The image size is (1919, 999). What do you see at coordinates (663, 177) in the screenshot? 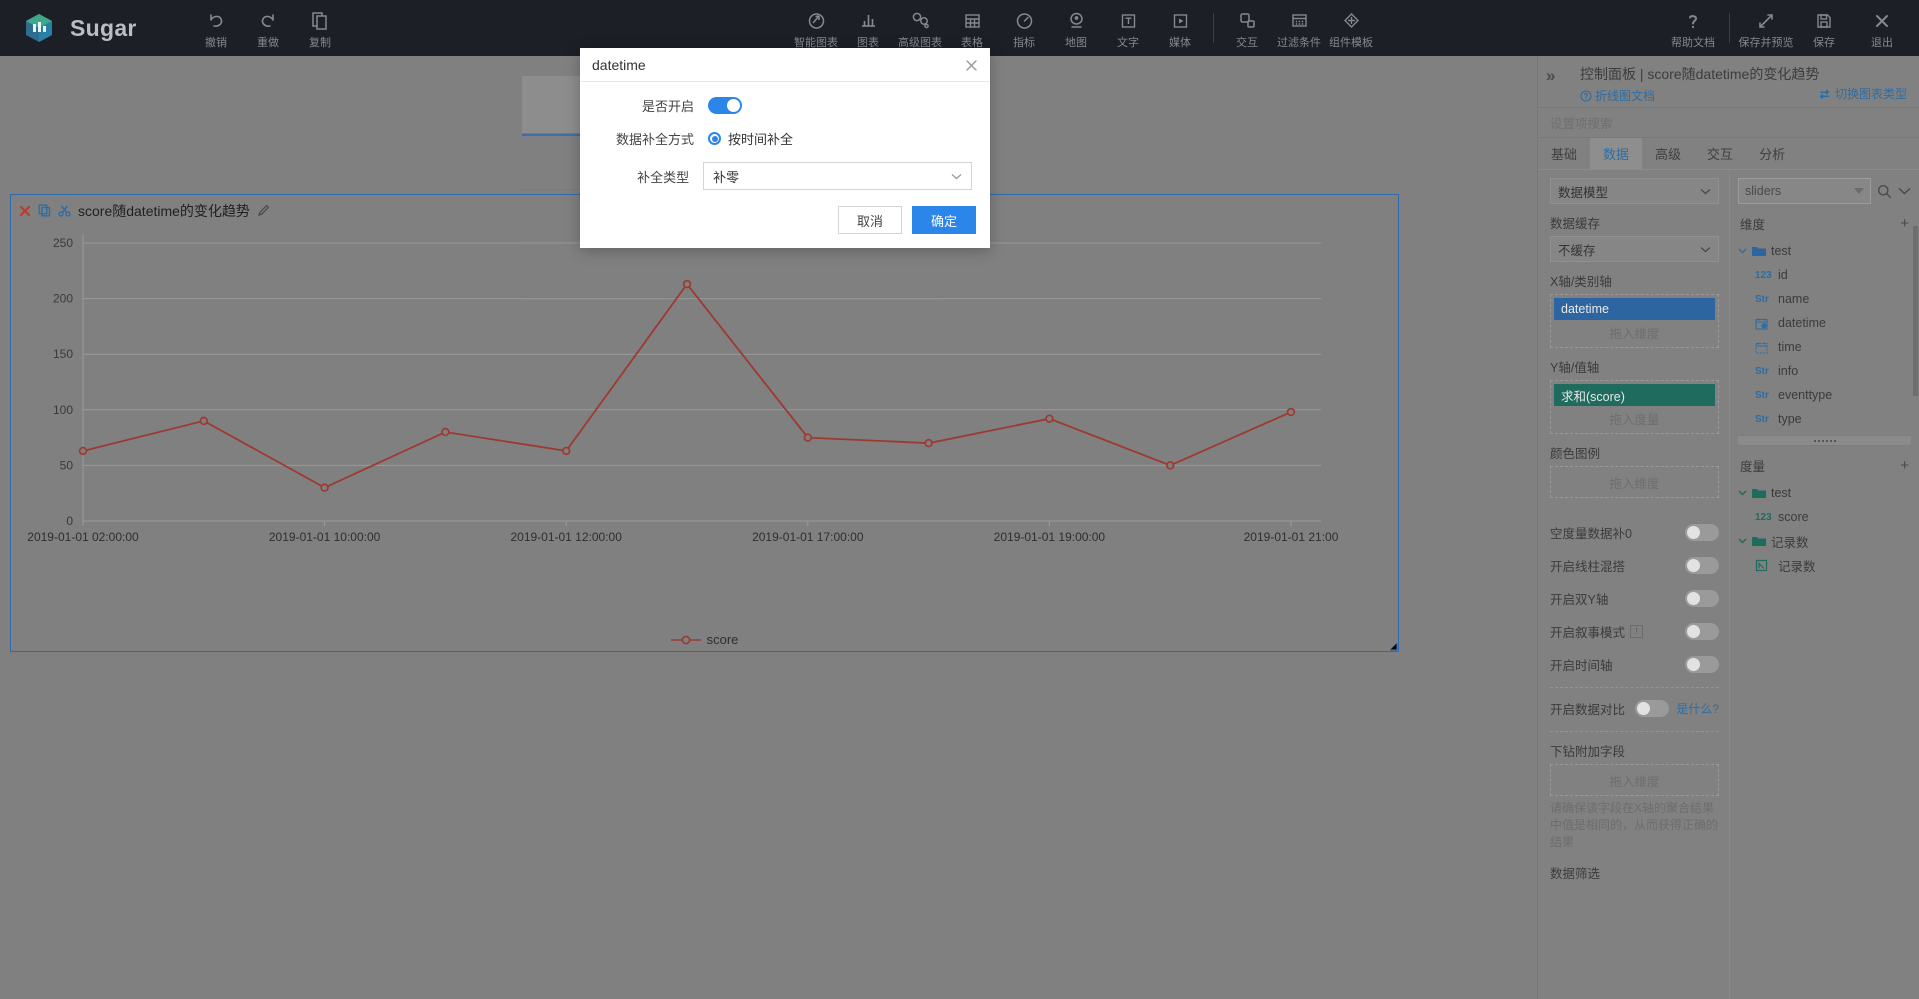
I see `fill-type-label: 补全类型` at bounding box center [663, 177].